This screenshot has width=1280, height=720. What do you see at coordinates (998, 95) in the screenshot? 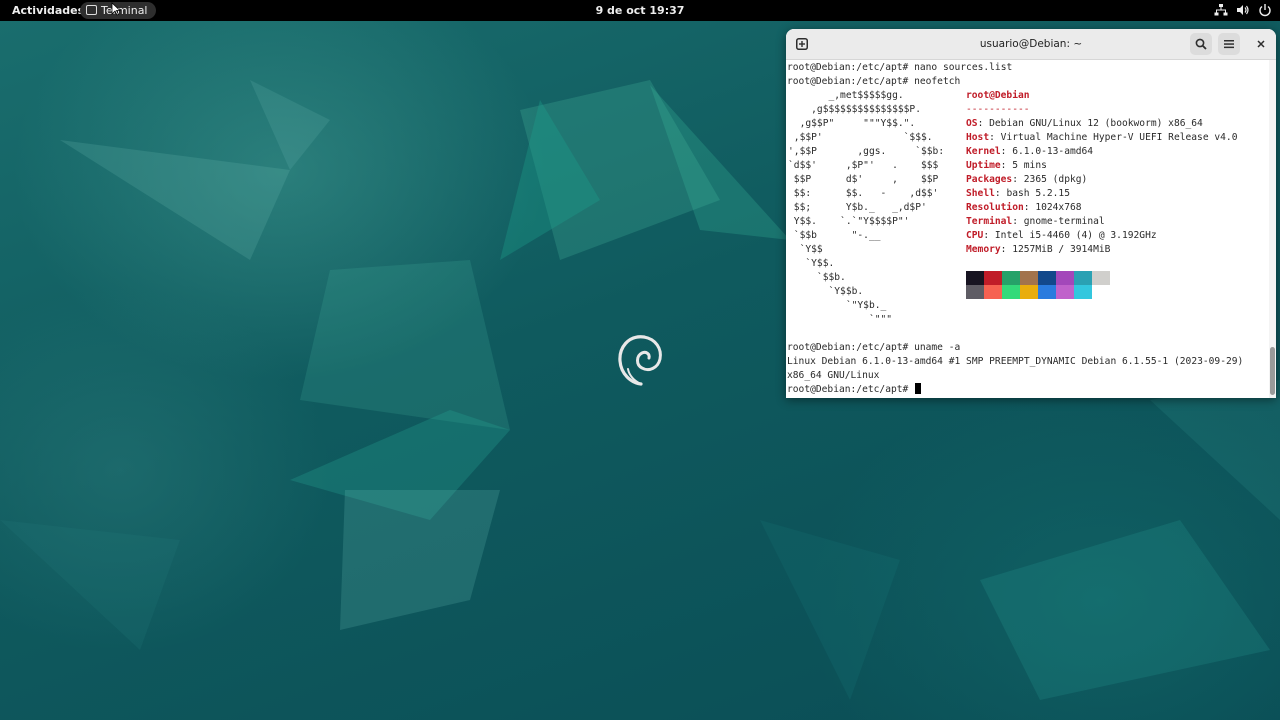
I see `neofetch-user-host: root@Debian` at bounding box center [998, 95].